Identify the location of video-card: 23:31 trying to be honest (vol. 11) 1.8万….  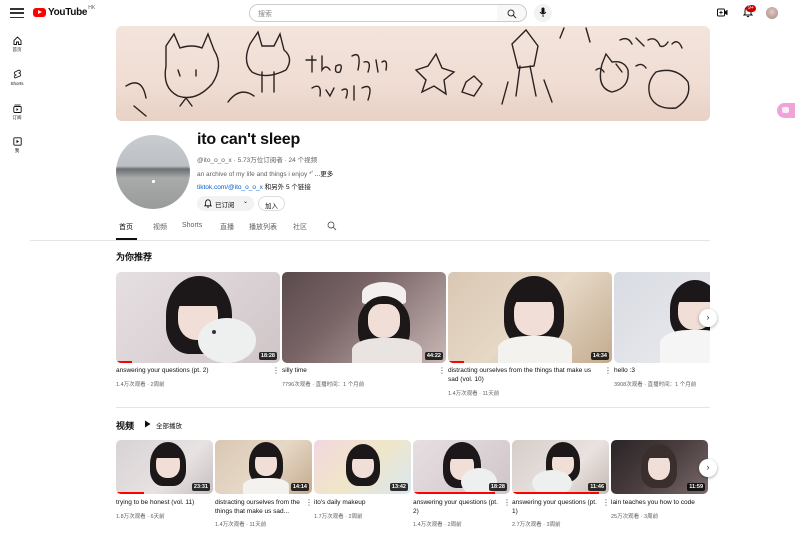
(164, 480).